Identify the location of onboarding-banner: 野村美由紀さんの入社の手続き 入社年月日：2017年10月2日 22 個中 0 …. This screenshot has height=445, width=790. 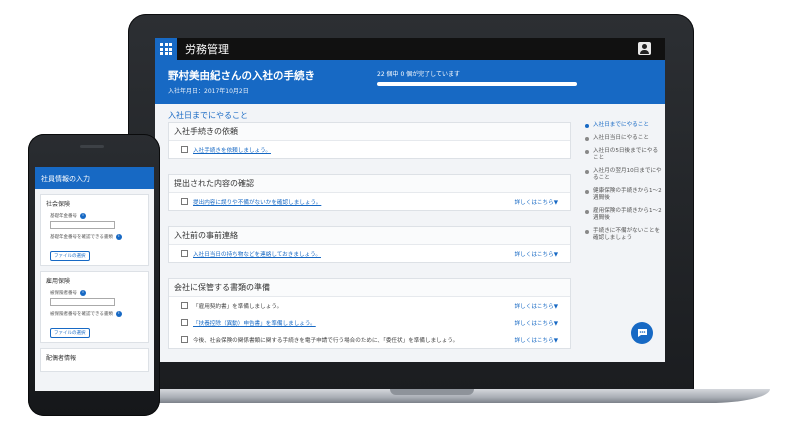
(410, 82).